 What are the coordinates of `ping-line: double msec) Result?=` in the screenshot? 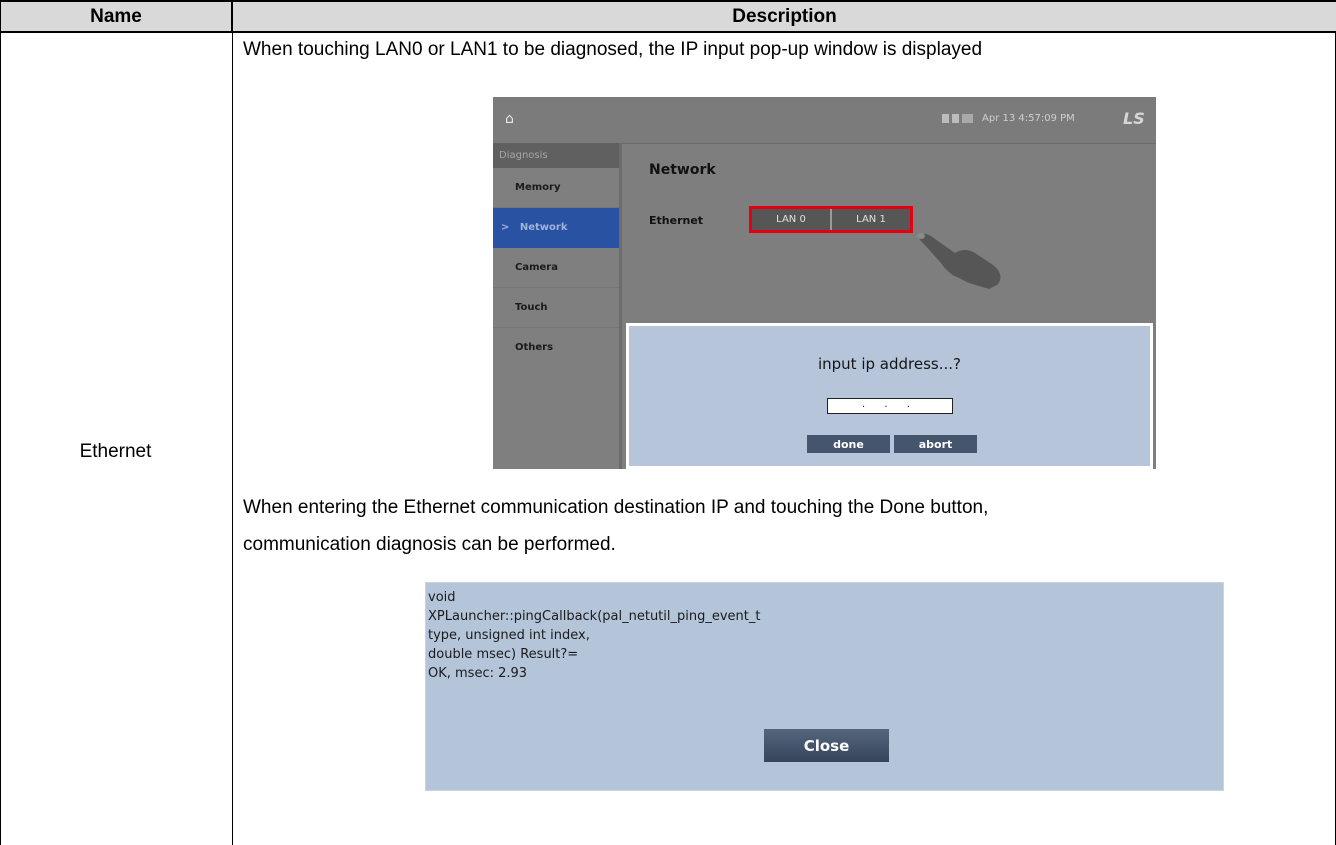 It's located at (503, 654).